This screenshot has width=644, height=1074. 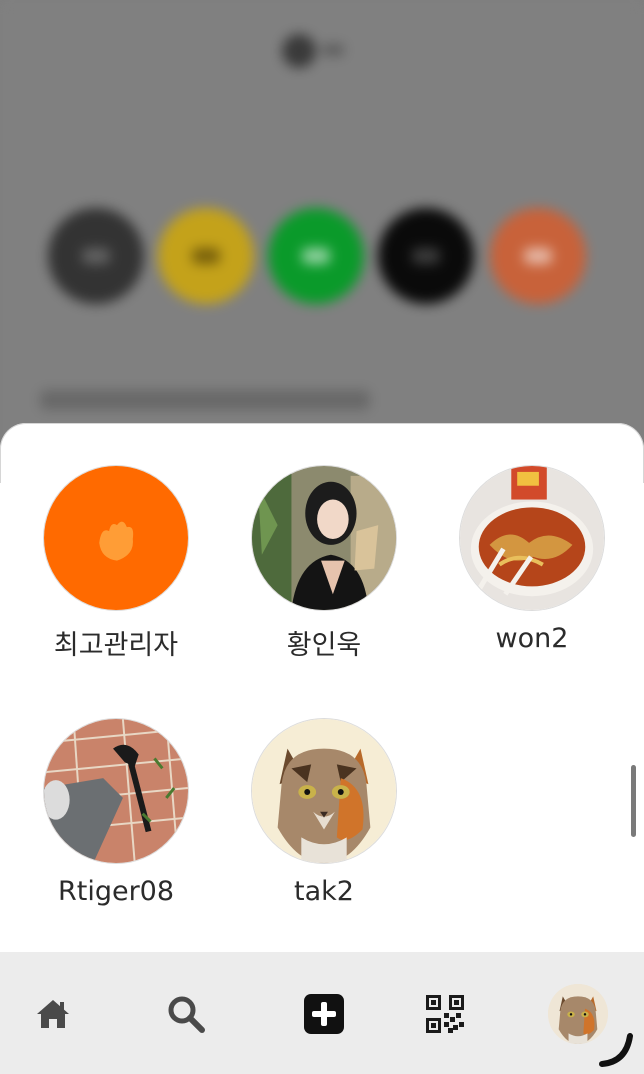 What do you see at coordinates (532, 538) in the screenshot?
I see `friend-avatar-noodle-soup` at bounding box center [532, 538].